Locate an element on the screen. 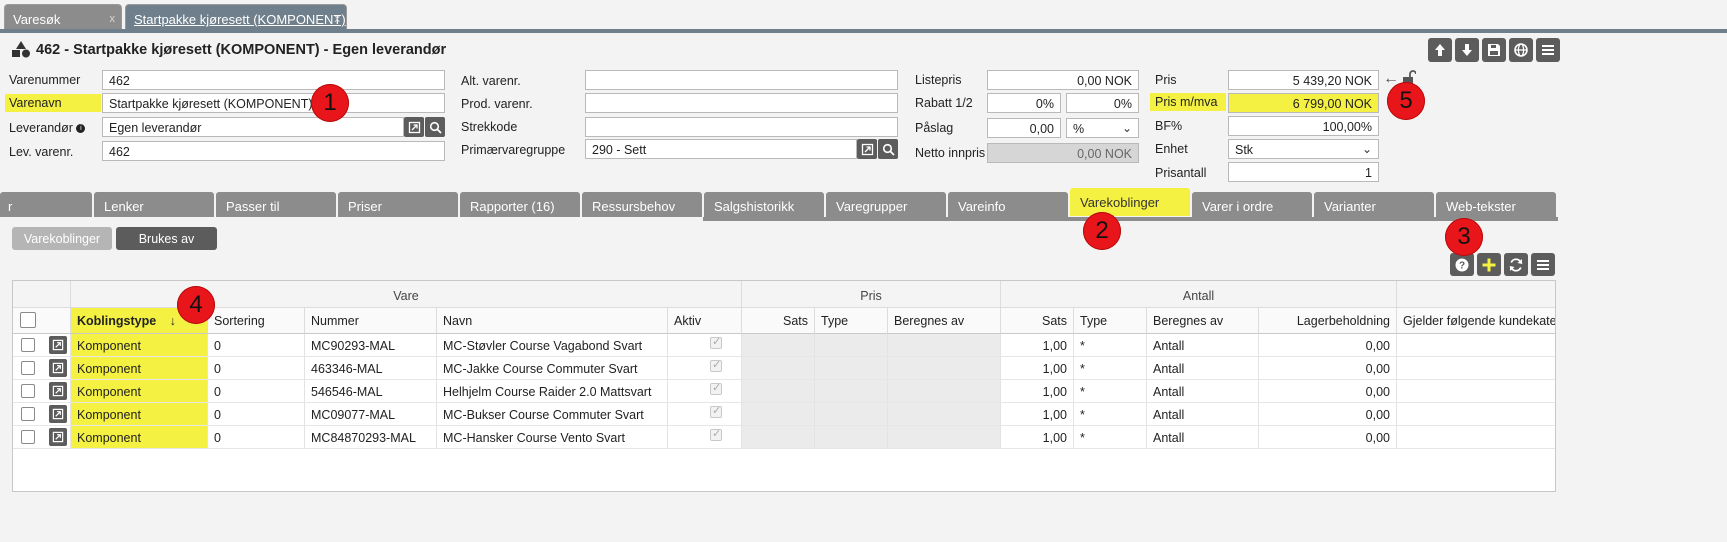 Image resolution: width=1727 pixels, height=542 pixels. open-varegruppe-button is located at coordinates (867, 149).